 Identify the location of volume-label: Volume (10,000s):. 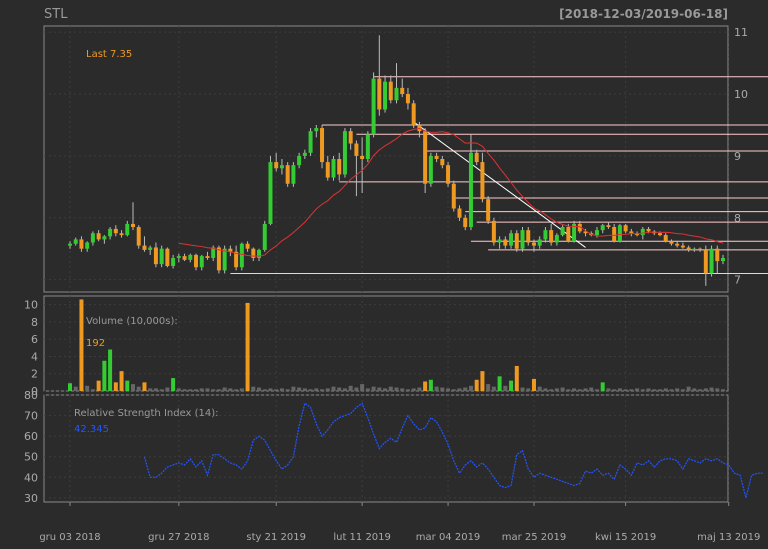
(132, 321).